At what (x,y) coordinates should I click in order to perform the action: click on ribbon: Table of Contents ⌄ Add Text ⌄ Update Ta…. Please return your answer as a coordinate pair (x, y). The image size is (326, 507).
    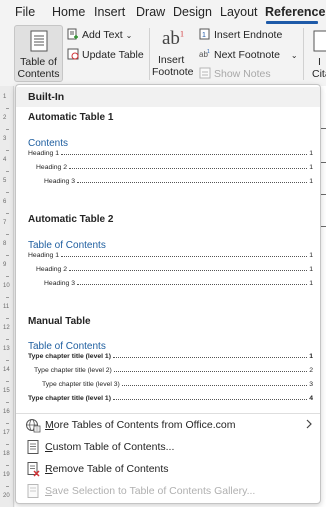
    Looking at the image, I should click on (163, 57).